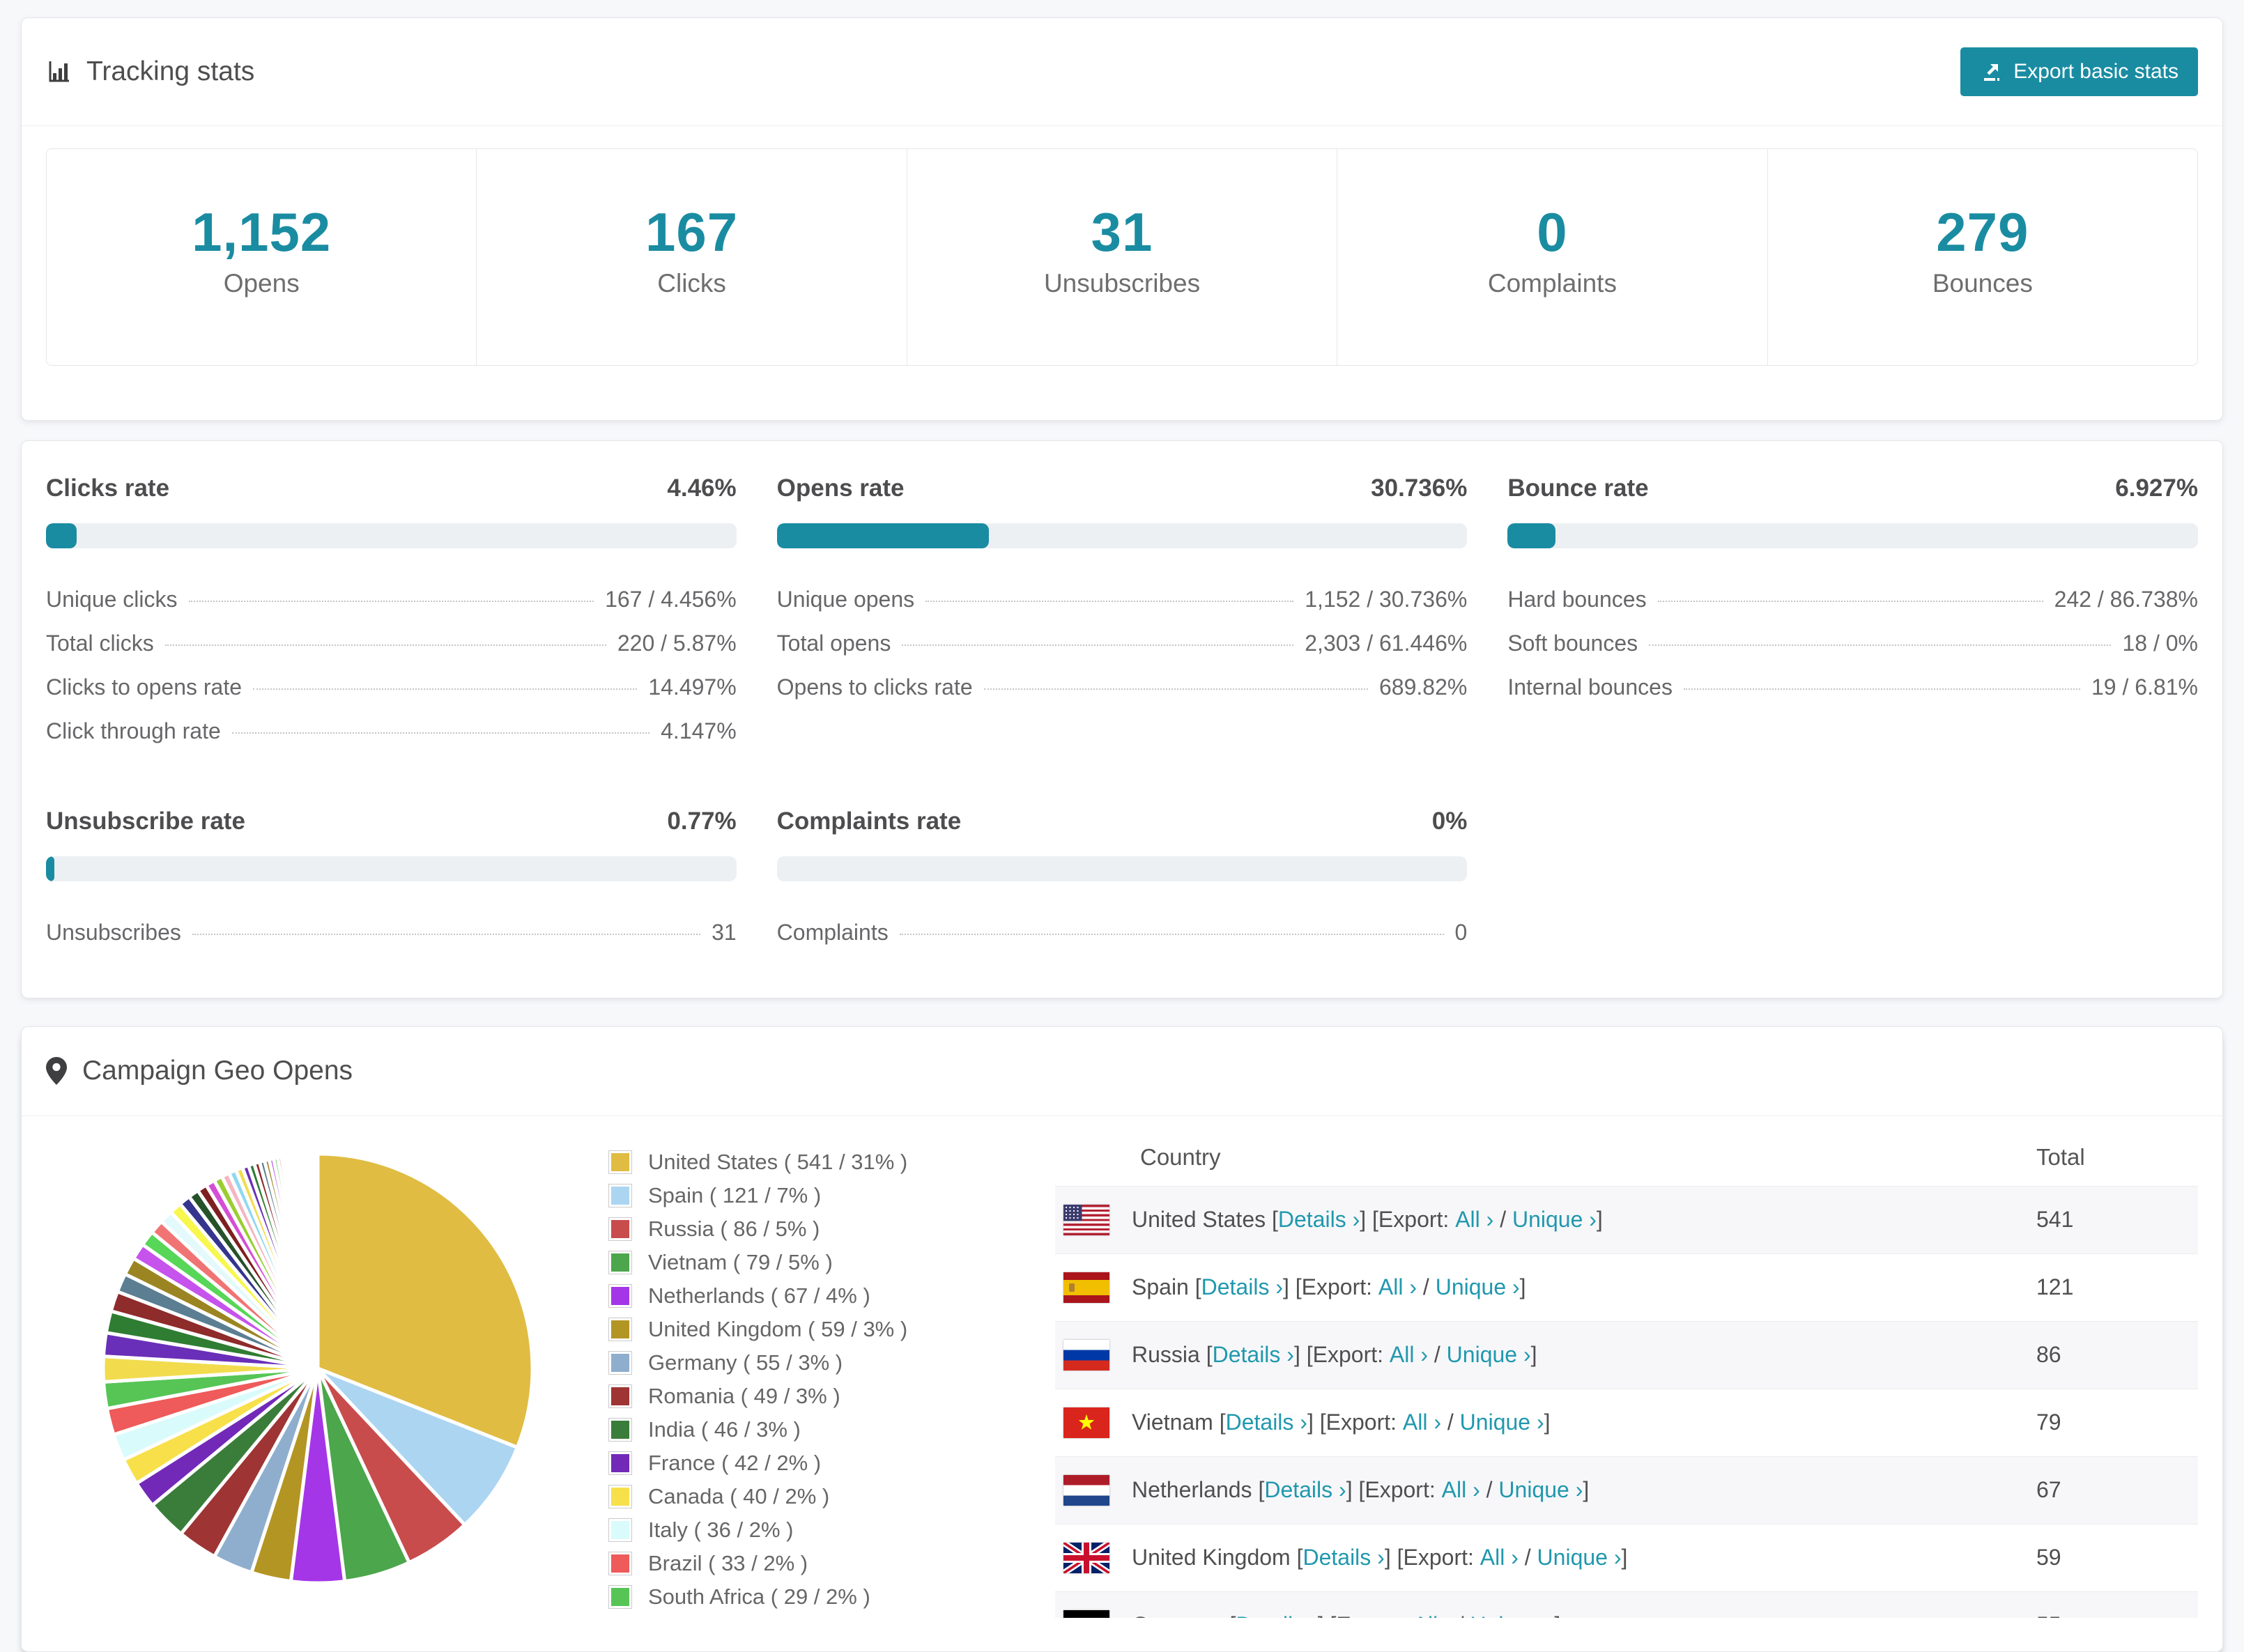  Describe the element at coordinates (1166, 1355) in the screenshot. I see `country-name: Russia` at that location.